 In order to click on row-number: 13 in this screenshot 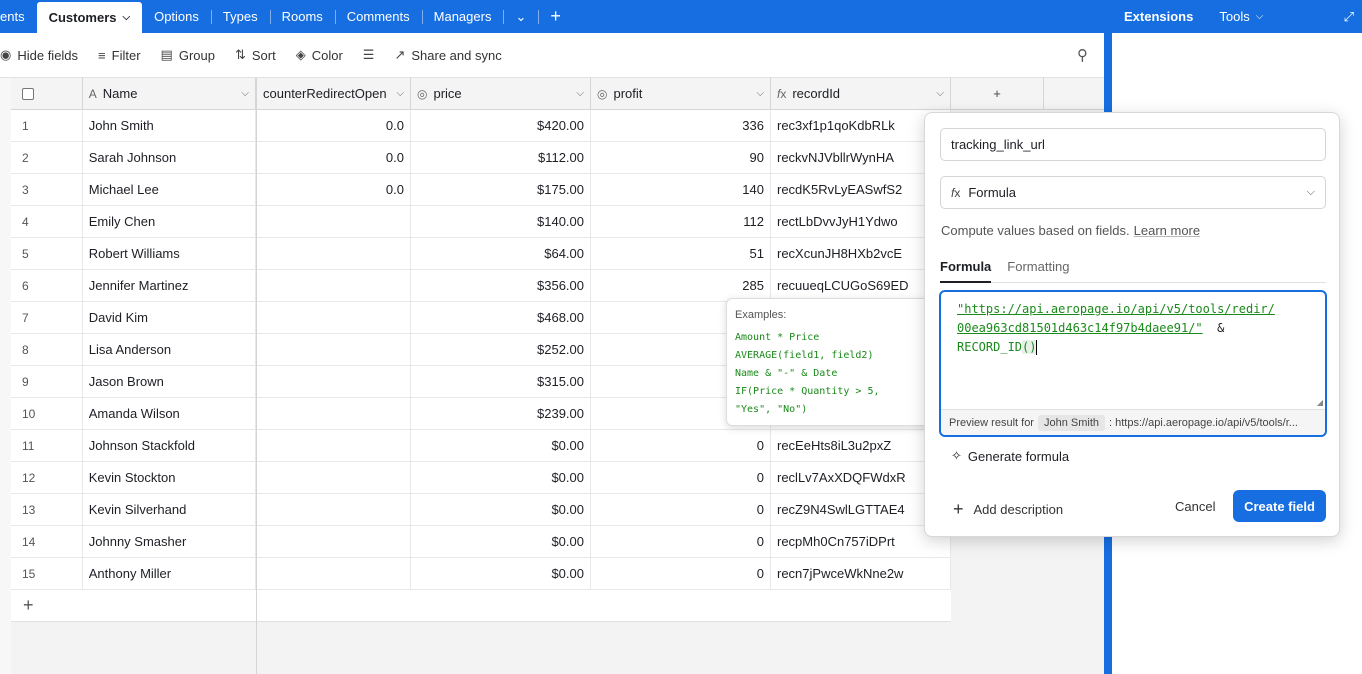, I will do `click(47, 509)`.